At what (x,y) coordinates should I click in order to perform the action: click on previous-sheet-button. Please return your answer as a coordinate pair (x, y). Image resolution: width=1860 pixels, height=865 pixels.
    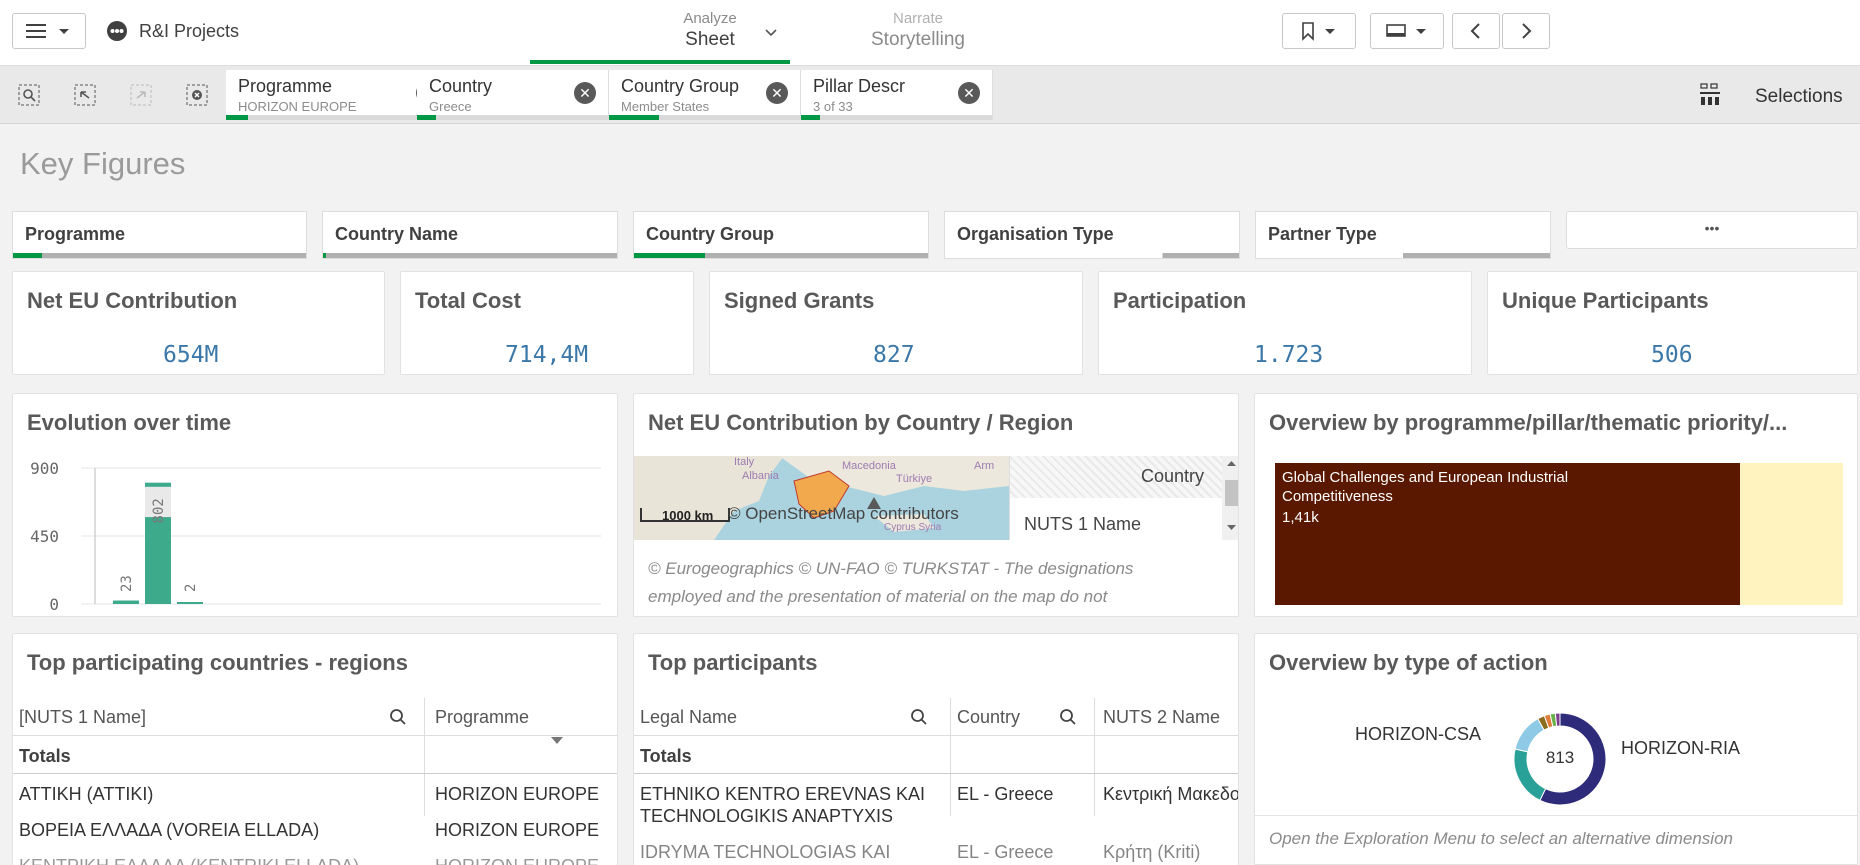
    Looking at the image, I should click on (1476, 31).